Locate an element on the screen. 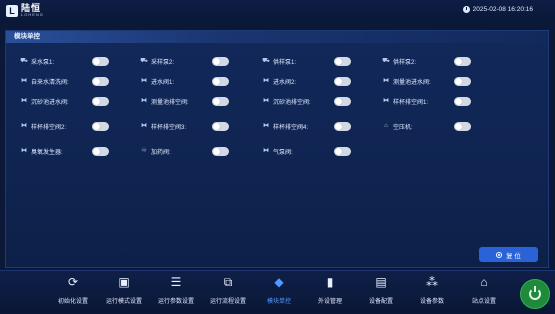 The height and width of the screenshot is (314, 555). module-icon: ◆ is located at coordinates (279, 282).